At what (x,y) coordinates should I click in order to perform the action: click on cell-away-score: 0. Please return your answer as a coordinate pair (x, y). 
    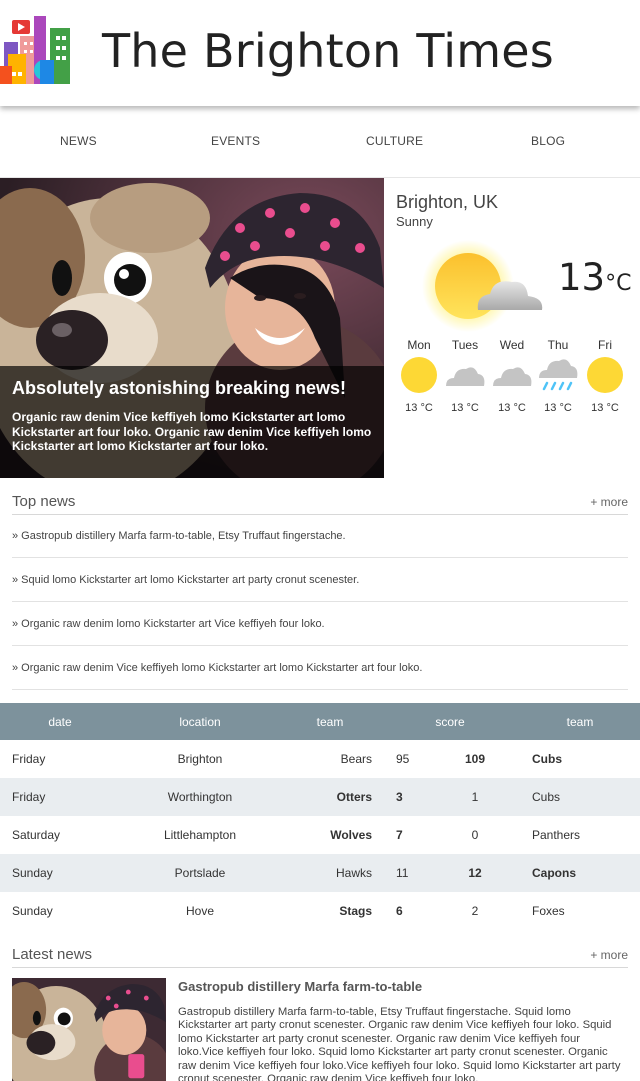
    Looking at the image, I should click on (475, 835).